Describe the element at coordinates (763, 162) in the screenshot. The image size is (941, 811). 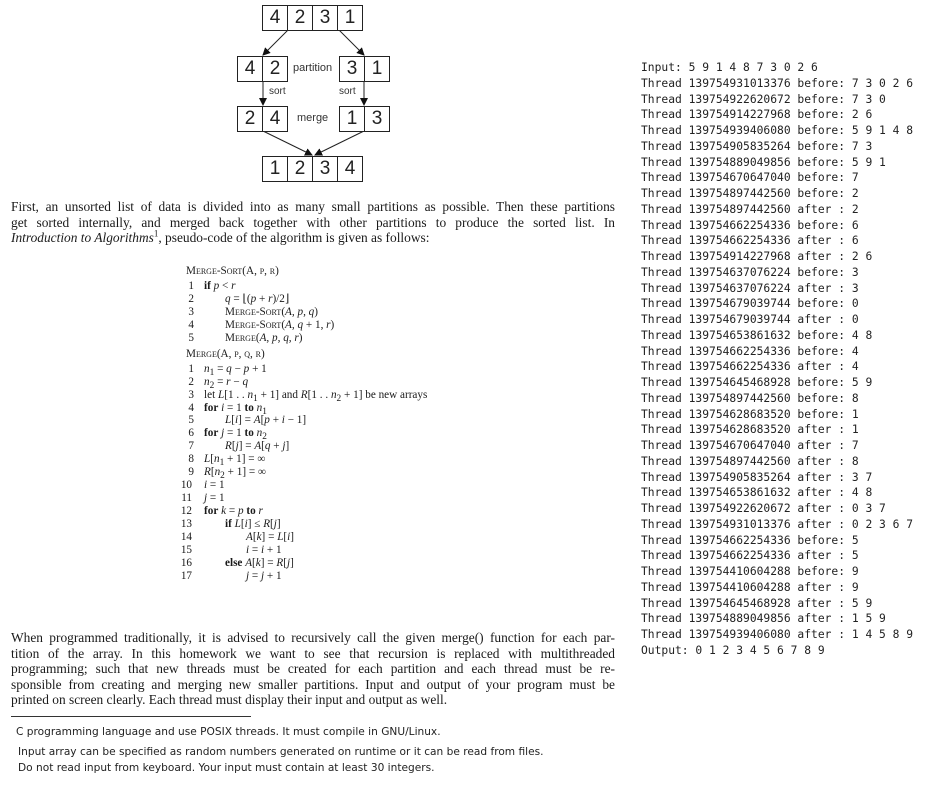
I see `terminal-thread-line: Thread 139754889049856 before: 5 9 1` at that location.